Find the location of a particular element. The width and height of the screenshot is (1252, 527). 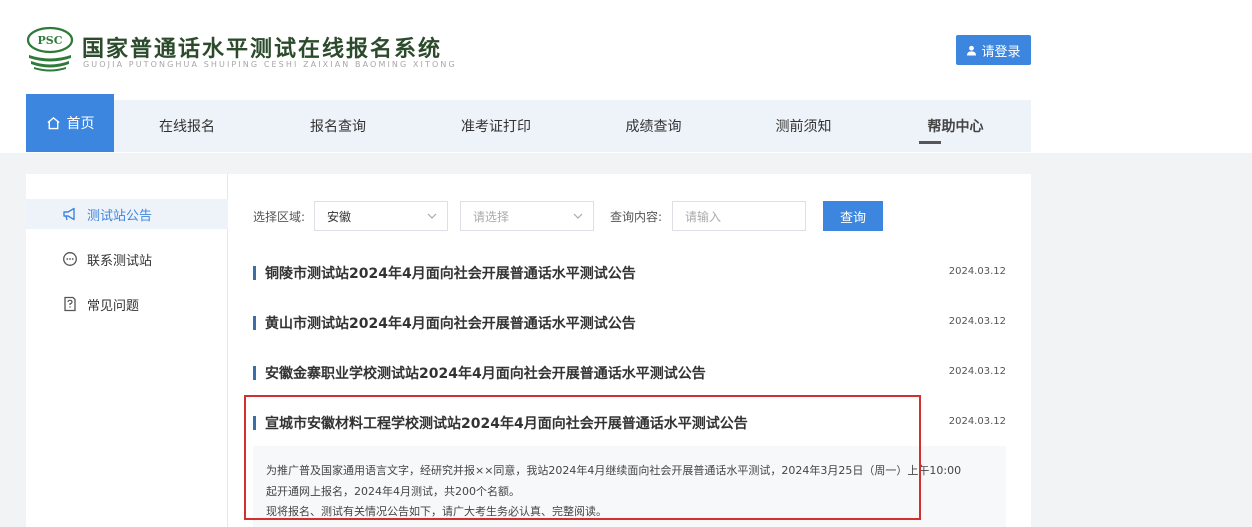

nav-signup-query: 报名查询 is located at coordinates (338, 126).